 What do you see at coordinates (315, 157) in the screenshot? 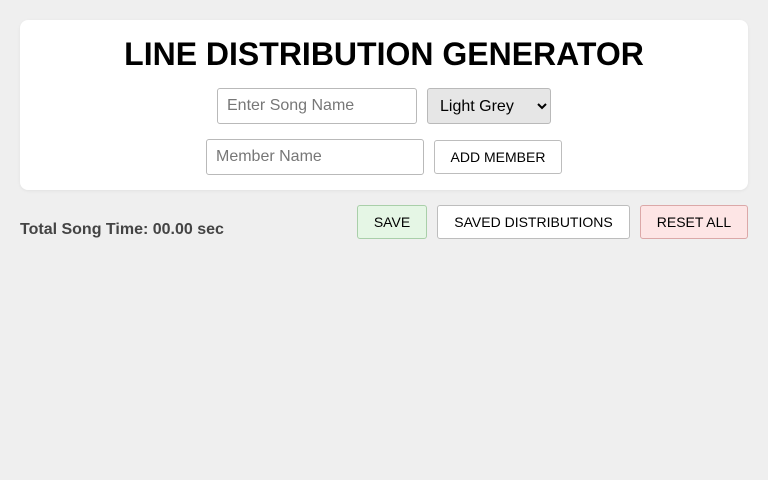
I see `member-name-input` at bounding box center [315, 157].